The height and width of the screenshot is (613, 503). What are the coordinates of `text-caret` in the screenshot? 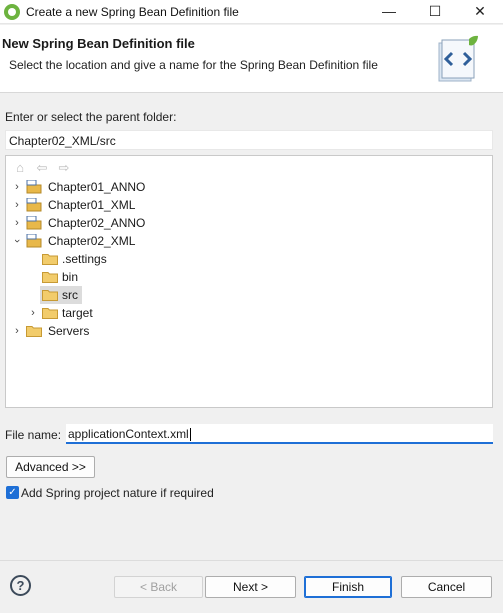 It's located at (190, 435).